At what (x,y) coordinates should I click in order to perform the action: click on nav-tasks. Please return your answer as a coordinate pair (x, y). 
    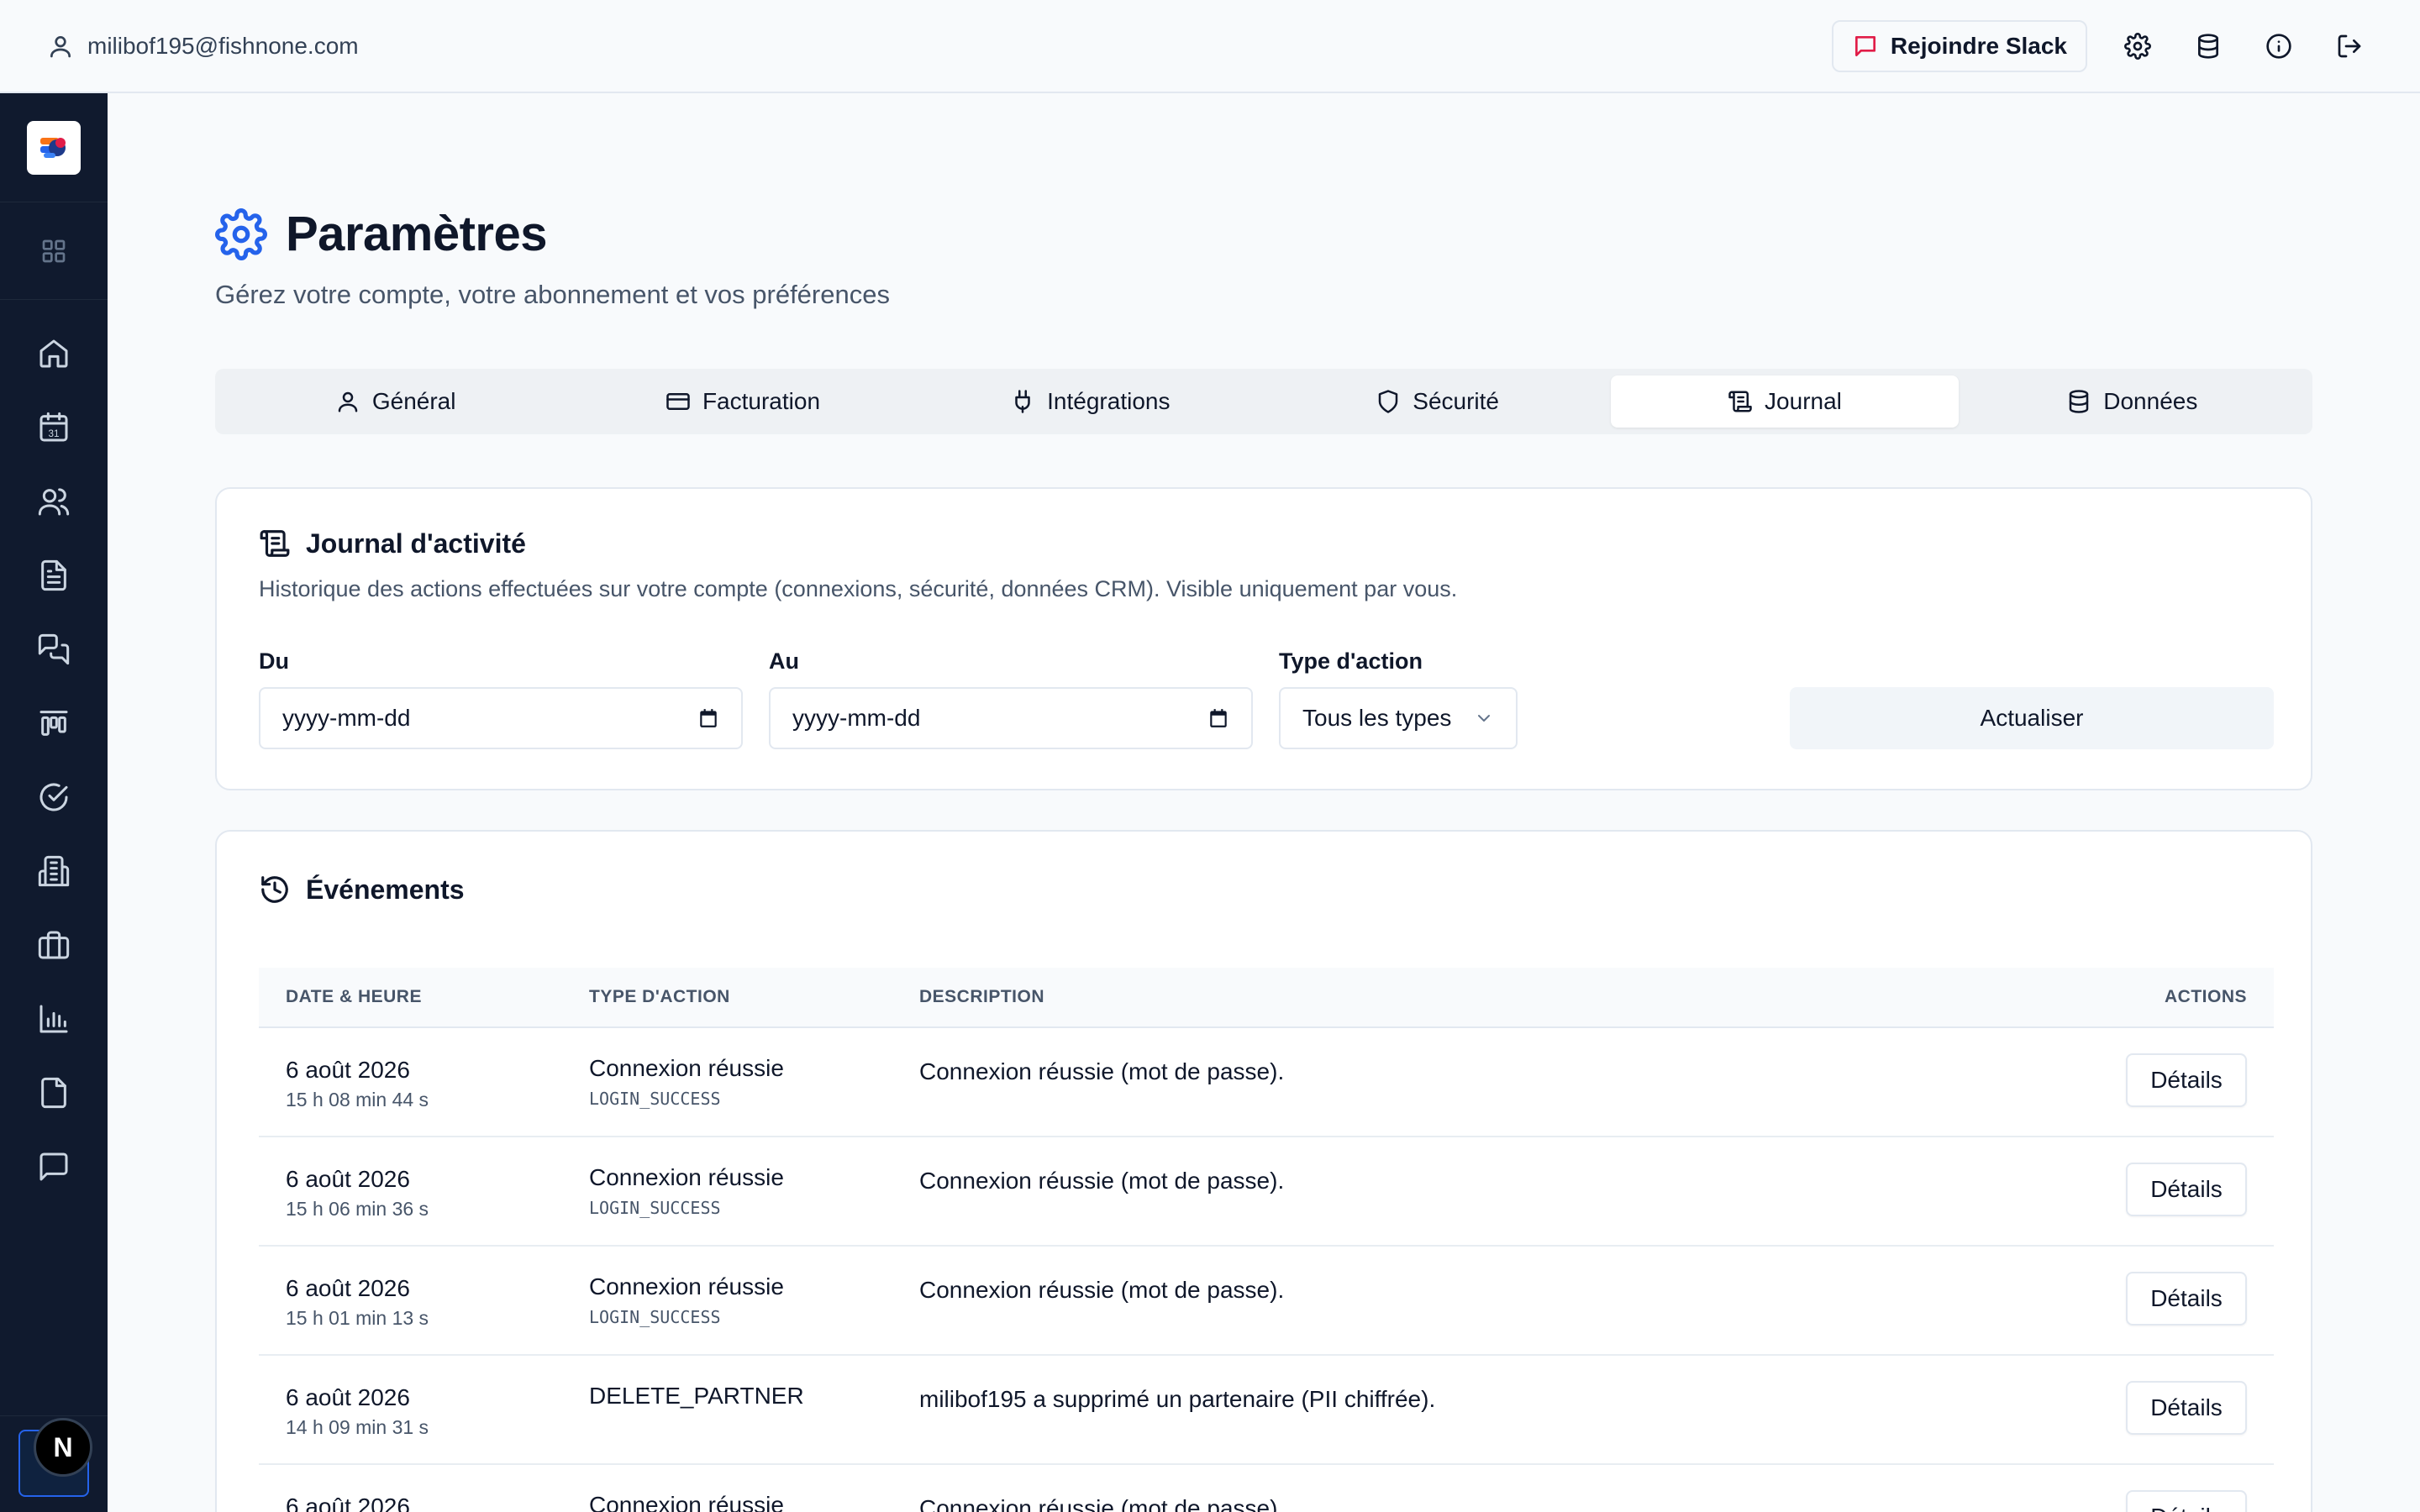
    Looking at the image, I should click on (54, 797).